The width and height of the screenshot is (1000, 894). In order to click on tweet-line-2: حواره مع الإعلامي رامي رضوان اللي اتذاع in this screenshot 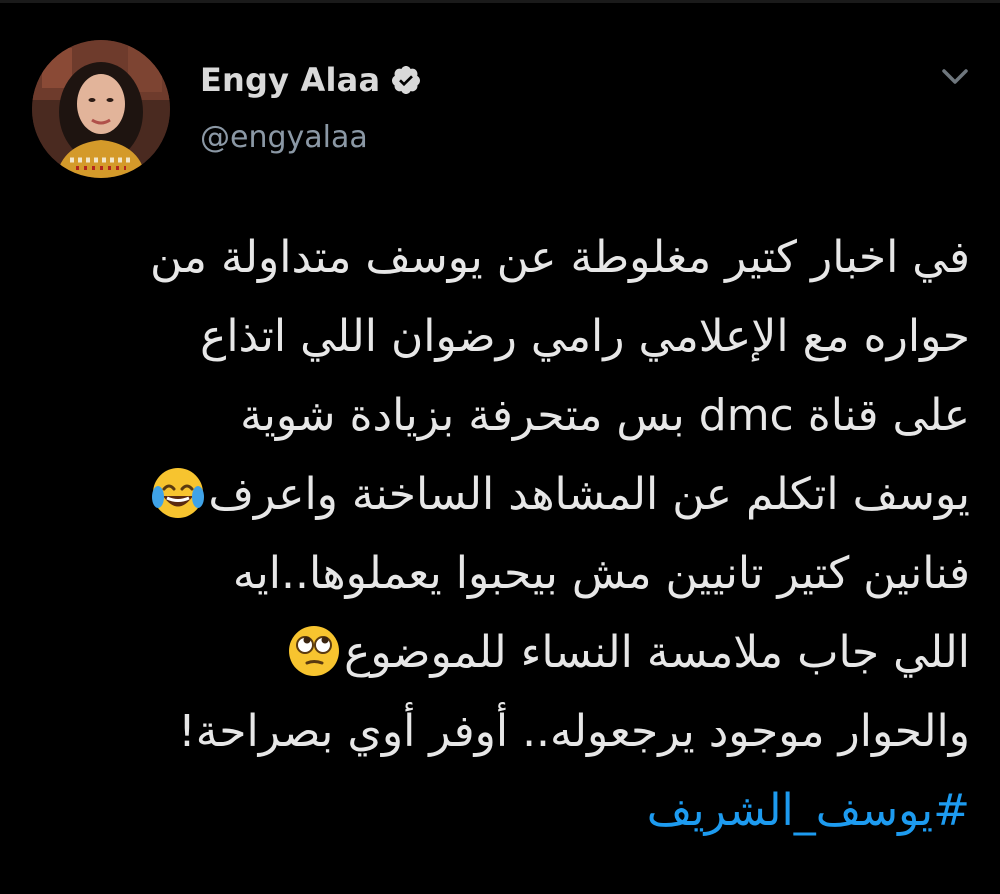, I will do `click(585, 336)`.